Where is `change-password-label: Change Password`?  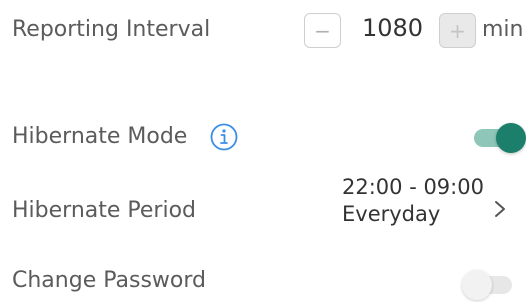
change-password-label: Change Password is located at coordinates (109, 280).